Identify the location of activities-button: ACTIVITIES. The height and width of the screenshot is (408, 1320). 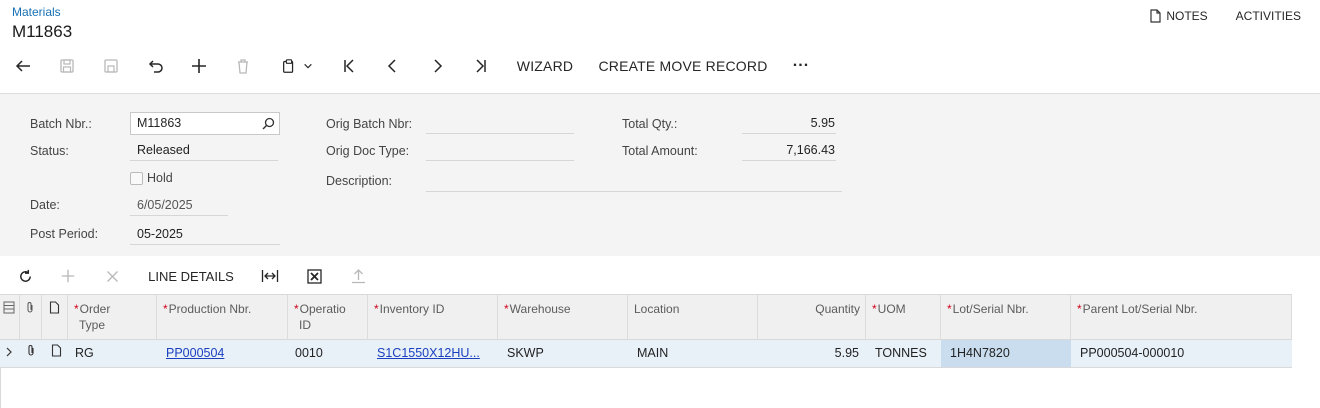
(1268, 16).